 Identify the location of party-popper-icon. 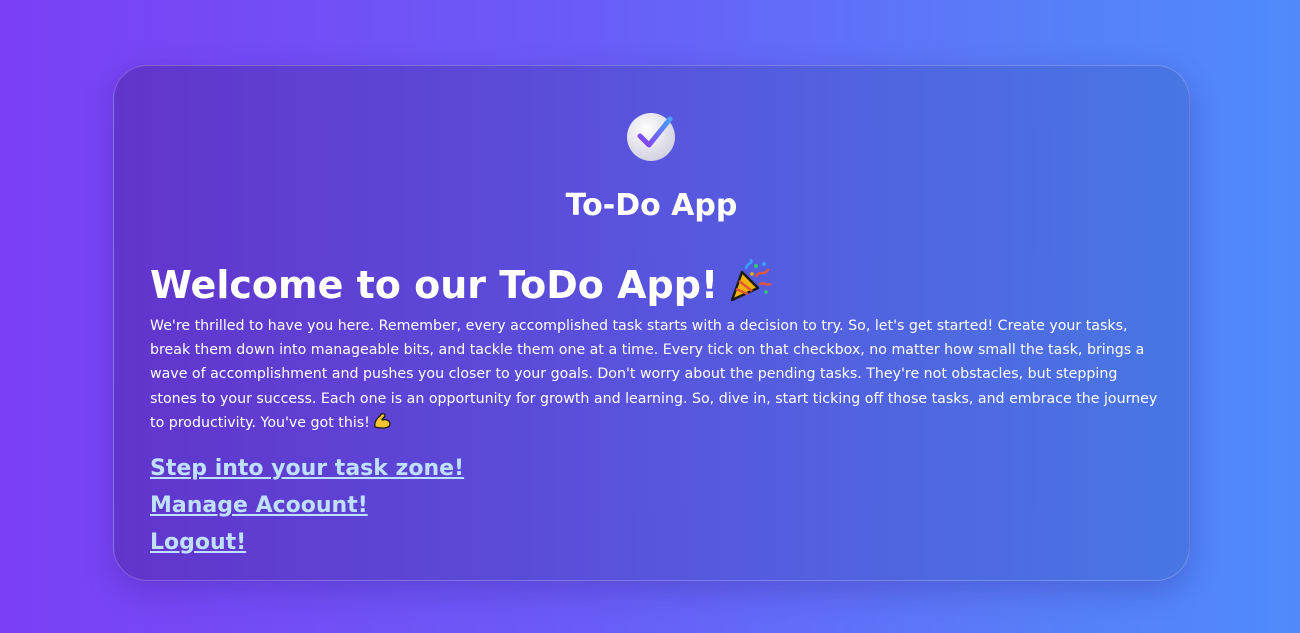
(749, 286).